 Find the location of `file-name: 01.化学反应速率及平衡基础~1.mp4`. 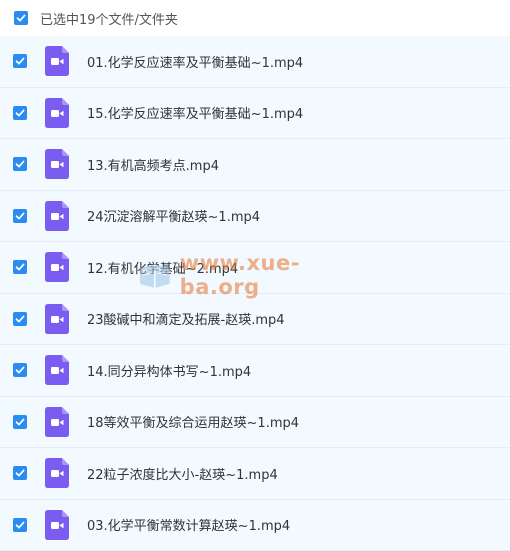

file-name: 01.化学反应速率及平衡基础~1.mp4 is located at coordinates (195, 63).